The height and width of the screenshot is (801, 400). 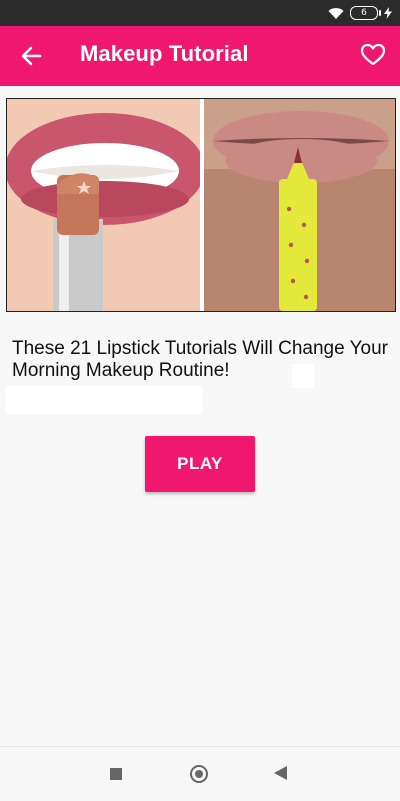 I want to click on battery-icon: 6, so click(x=365, y=13).